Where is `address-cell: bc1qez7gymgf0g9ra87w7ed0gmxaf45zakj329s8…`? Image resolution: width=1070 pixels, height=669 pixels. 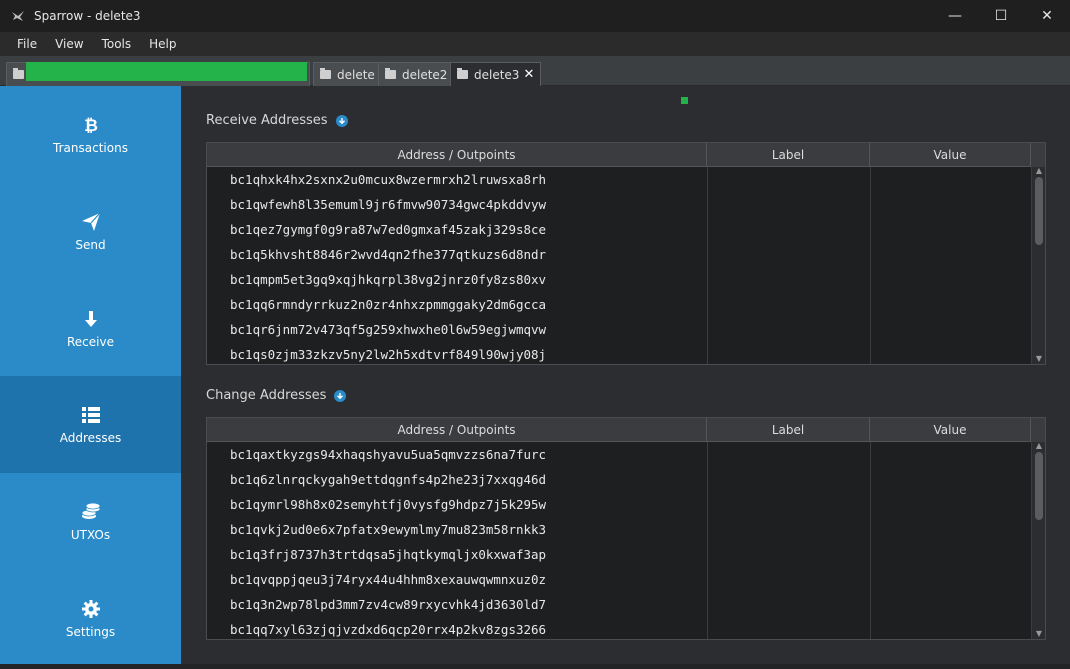
address-cell: bc1qez7gymgf0g9ra87w7ed0gmxaf45zakj329s8… is located at coordinates (388, 229).